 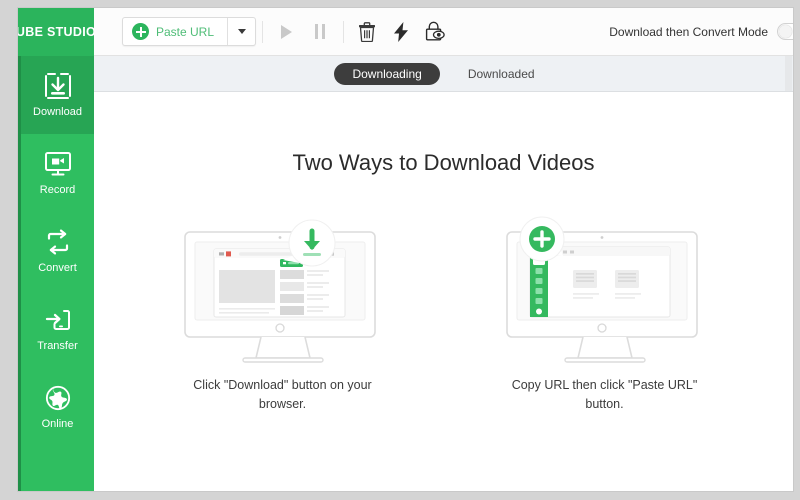 What do you see at coordinates (58, 85) in the screenshot?
I see `download-box-icon` at bounding box center [58, 85].